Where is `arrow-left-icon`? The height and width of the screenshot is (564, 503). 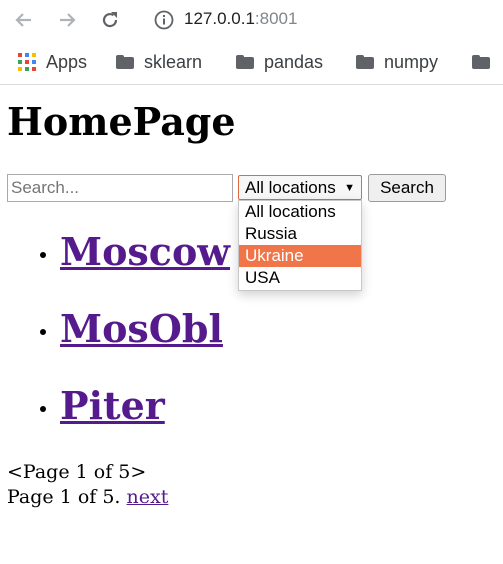 arrow-left-icon is located at coordinates (23, 20).